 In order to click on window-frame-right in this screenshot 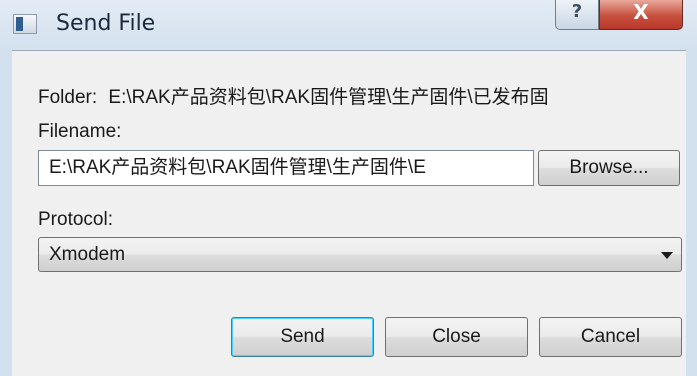, I will do `click(691, 213)`.